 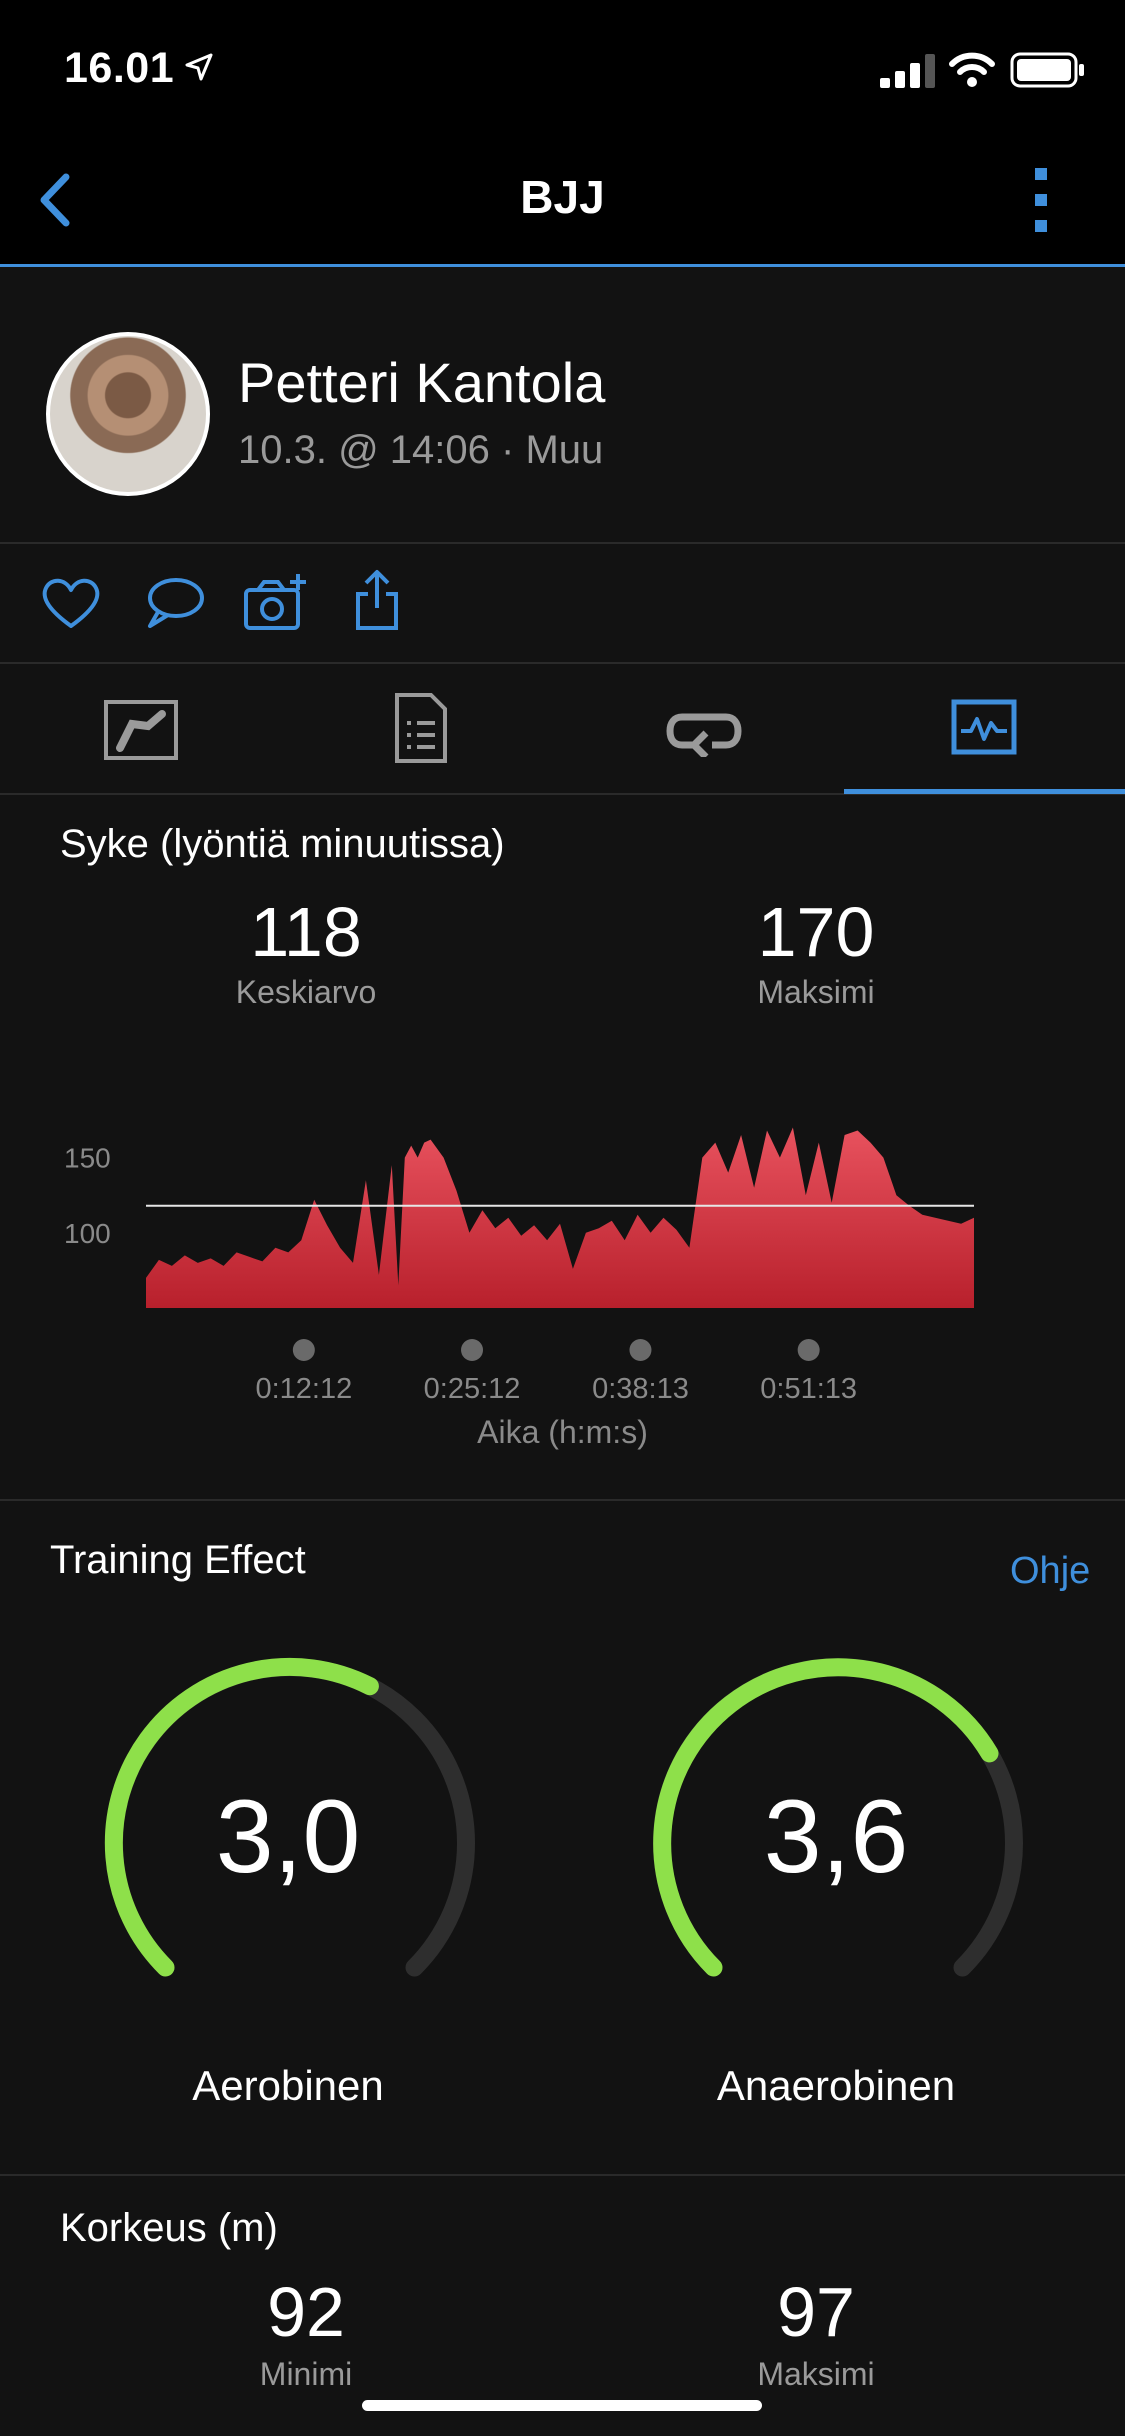 I want to click on wifi-icon, so click(x=972, y=69).